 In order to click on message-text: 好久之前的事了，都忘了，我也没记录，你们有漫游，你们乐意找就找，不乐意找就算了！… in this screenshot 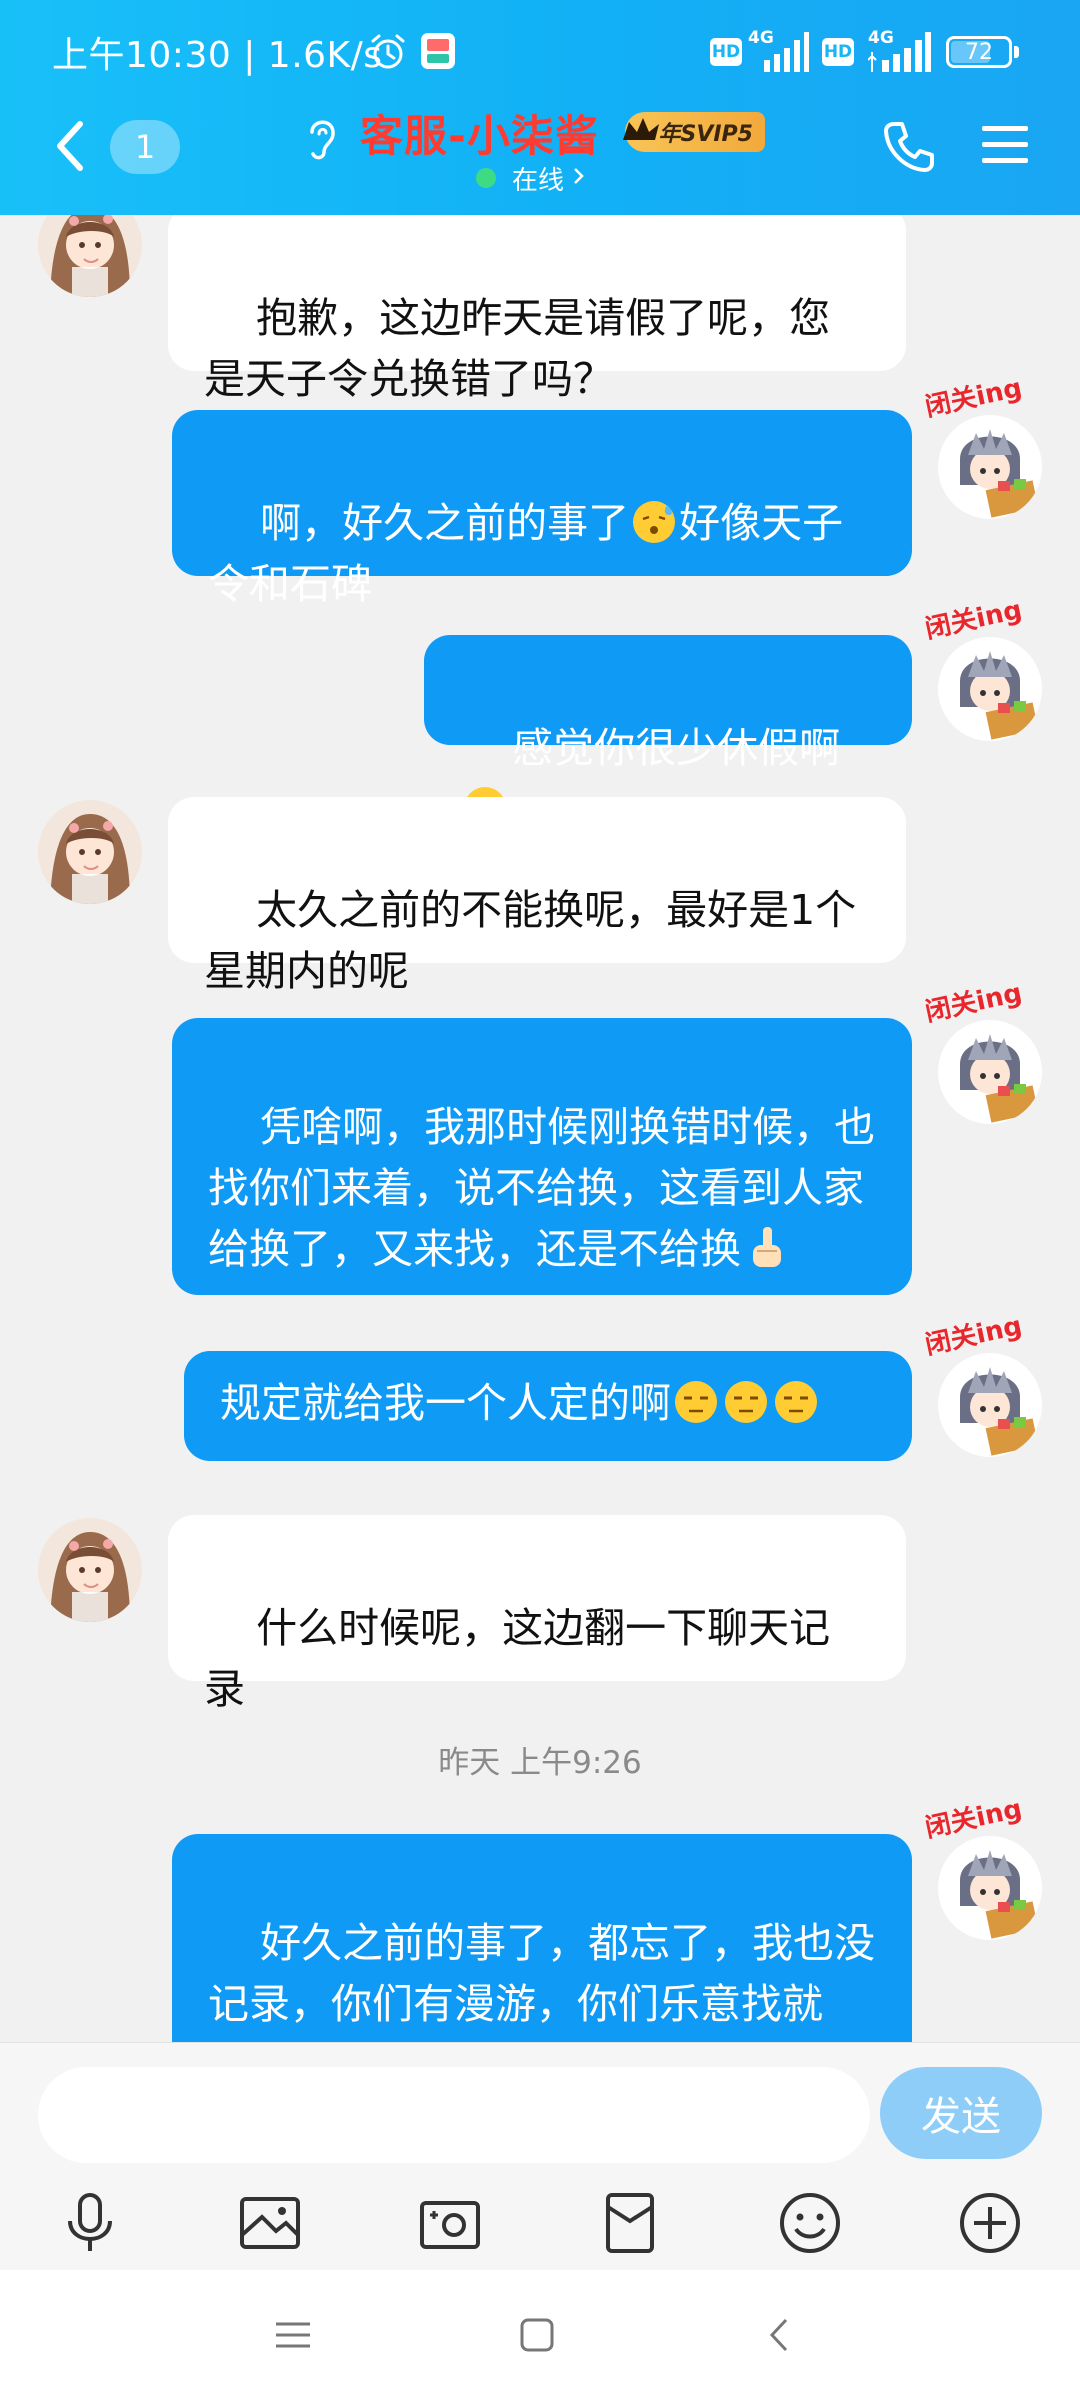, I will do `click(542, 1980)`.